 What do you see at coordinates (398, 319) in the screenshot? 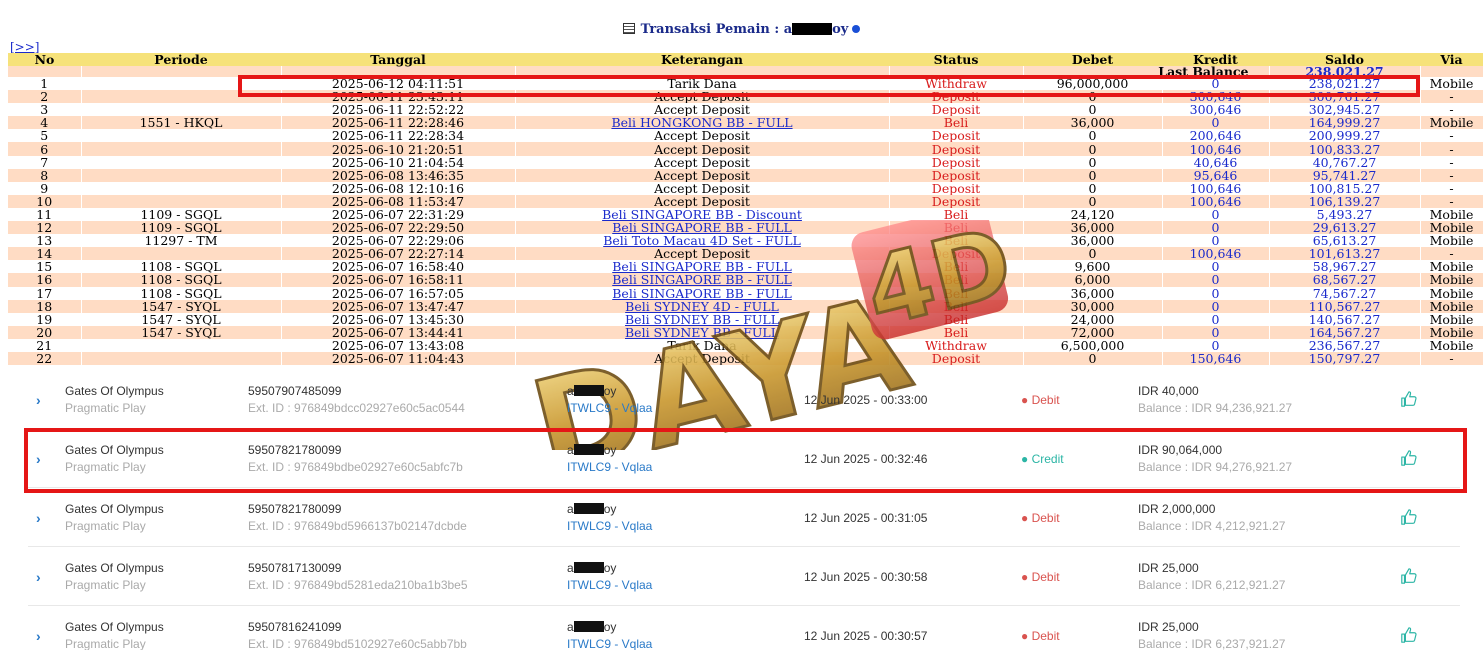
I see `cell-tanggal: 2025-06-07 13:45:30` at bounding box center [398, 319].